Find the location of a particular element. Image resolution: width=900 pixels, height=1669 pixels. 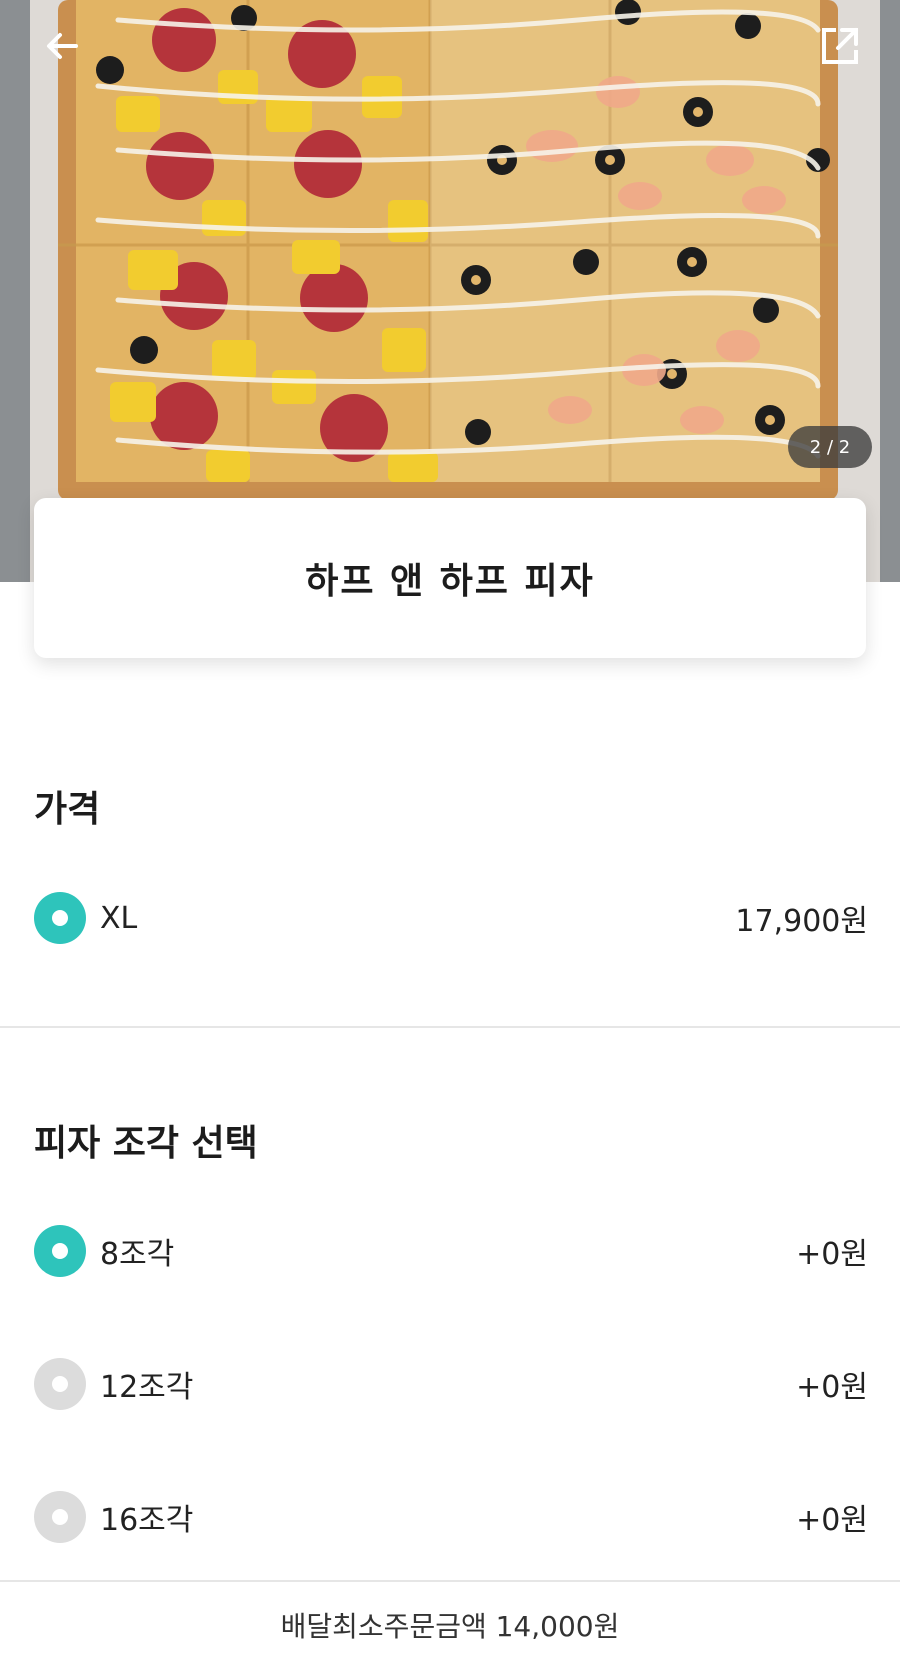

option-label: 16조각 is located at coordinates (147, 1520).